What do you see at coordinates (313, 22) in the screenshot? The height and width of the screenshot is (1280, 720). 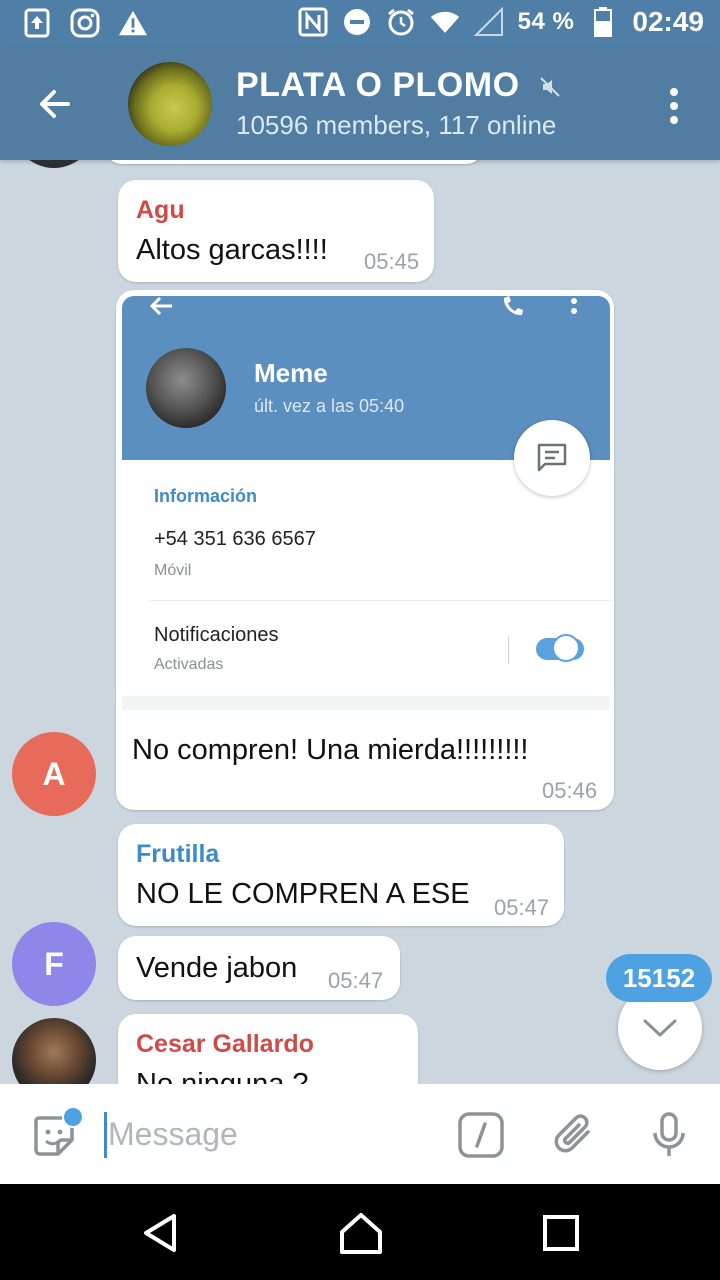 I see `nfc-icon` at bounding box center [313, 22].